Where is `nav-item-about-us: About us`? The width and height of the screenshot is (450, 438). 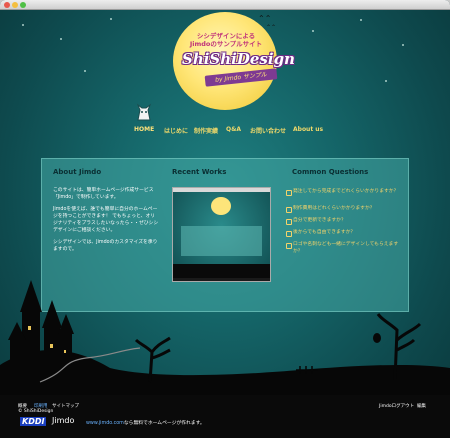 nav-item-about-us: About us is located at coordinates (308, 129).